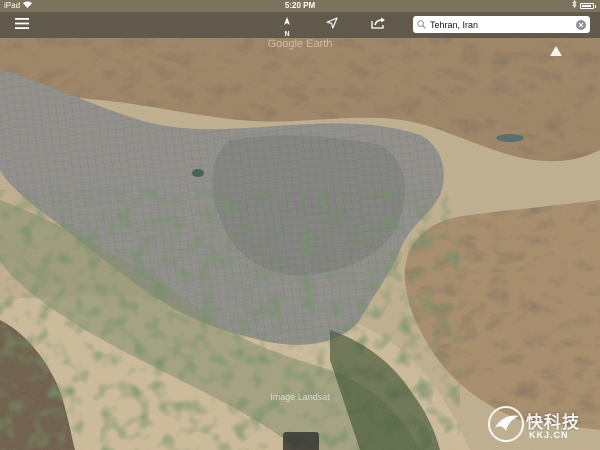 The image size is (600, 450). Describe the element at coordinates (287, 21) in the screenshot. I see `compass-icon` at that location.